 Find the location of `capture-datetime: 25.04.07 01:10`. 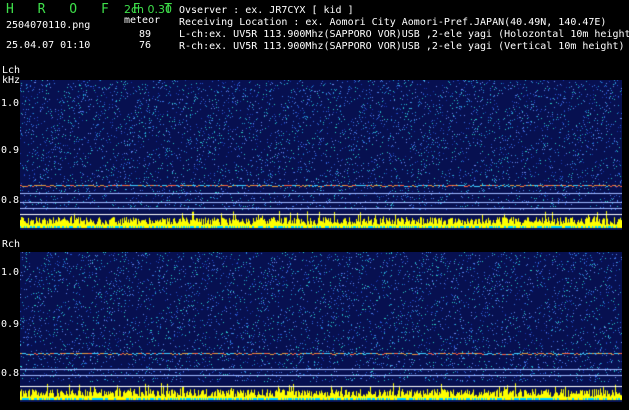

capture-datetime: 25.04.07 01:10 is located at coordinates (48, 45).